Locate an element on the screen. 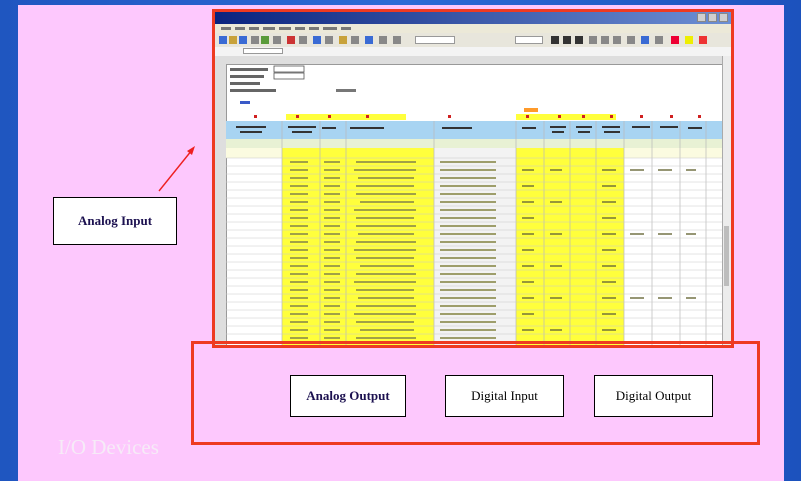 The height and width of the screenshot is (481, 801). window-titlebar is located at coordinates (473, 18).